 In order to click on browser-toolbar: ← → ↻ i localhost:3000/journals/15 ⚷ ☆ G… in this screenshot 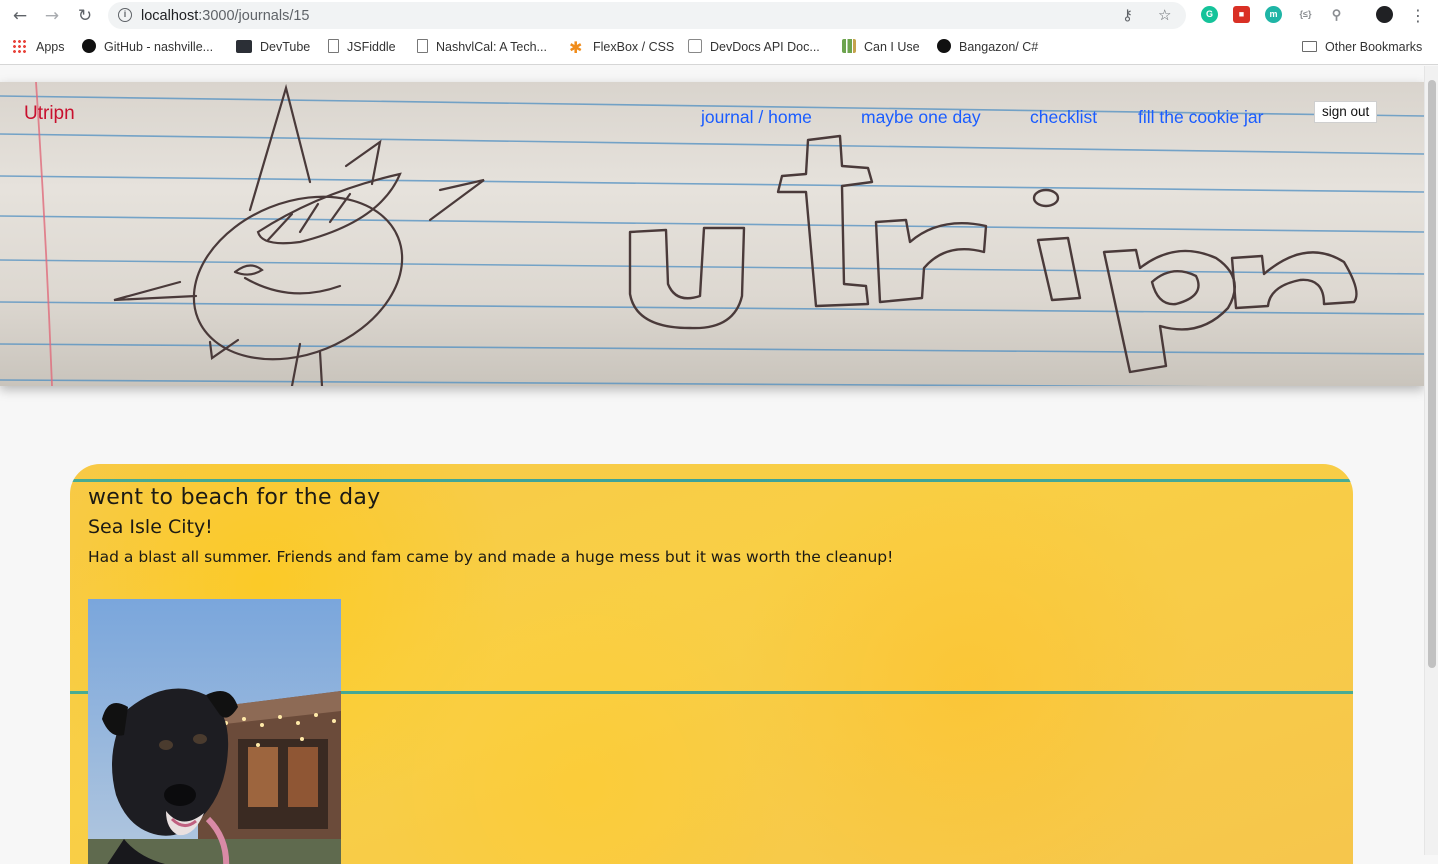, I will do `click(719, 15)`.